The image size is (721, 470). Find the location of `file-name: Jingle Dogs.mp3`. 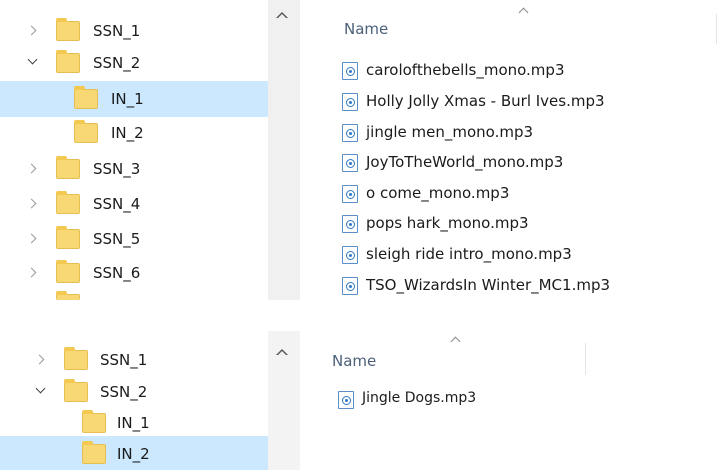

file-name: Jingle Dogs.mp3 is located at coordinates (419, 398).